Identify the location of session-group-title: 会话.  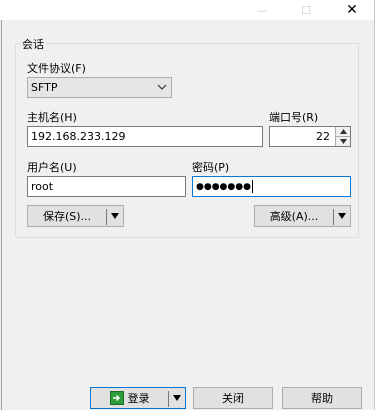
(33, 44).